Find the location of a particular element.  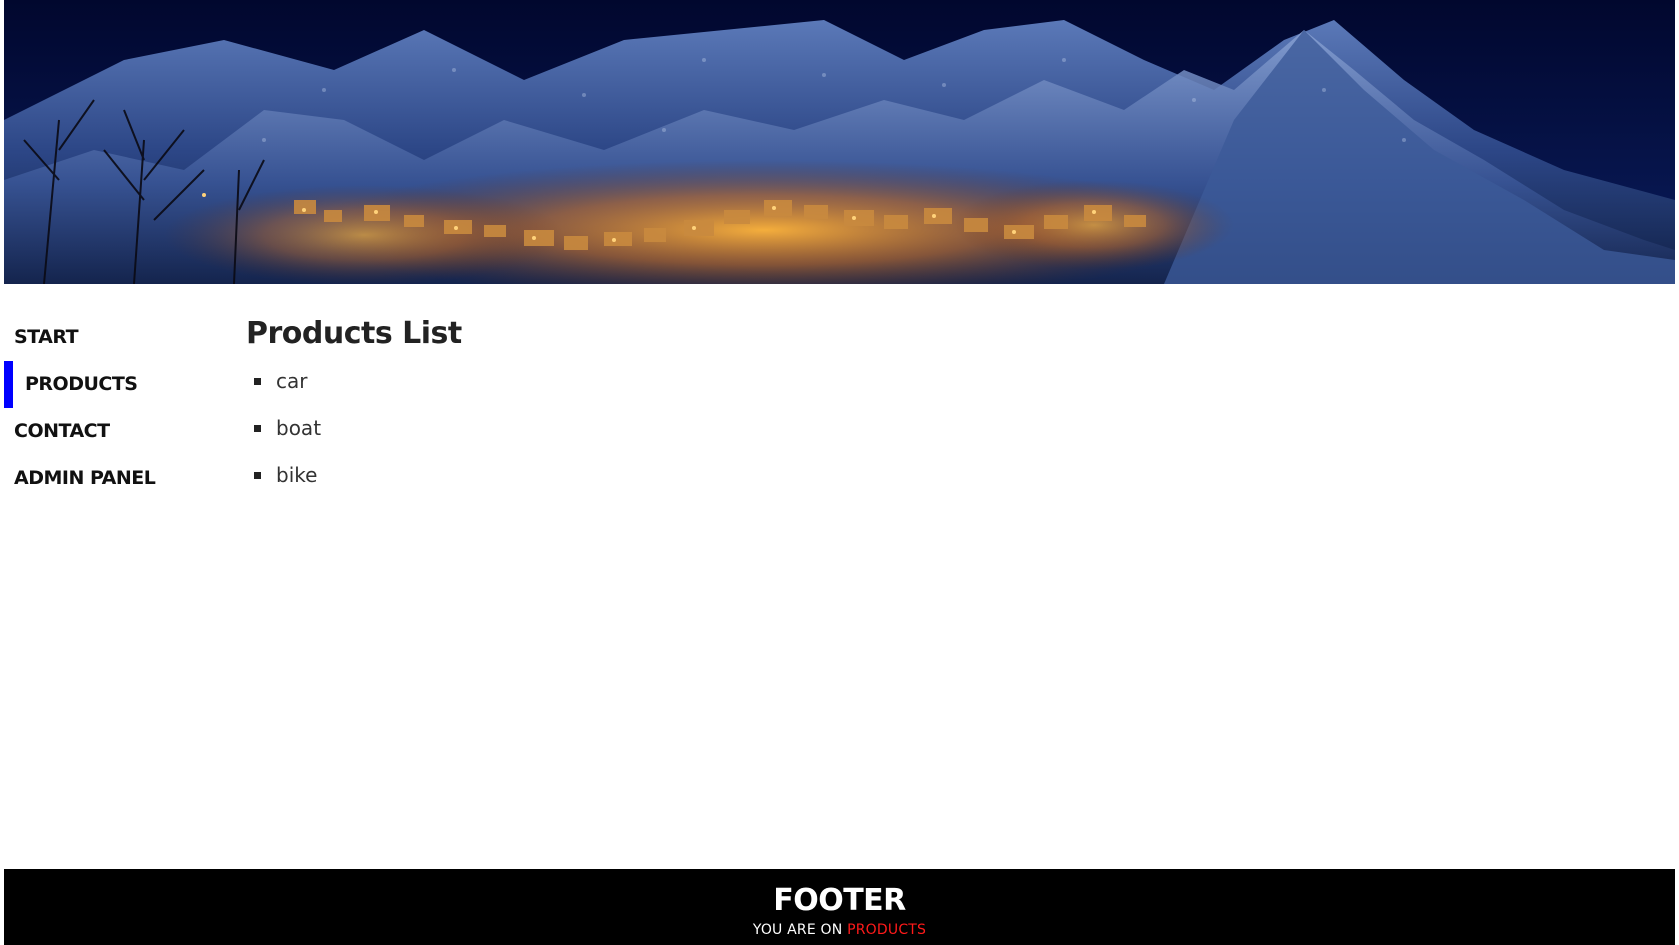

nav-item-start: START is located at coordinates (114, 337).